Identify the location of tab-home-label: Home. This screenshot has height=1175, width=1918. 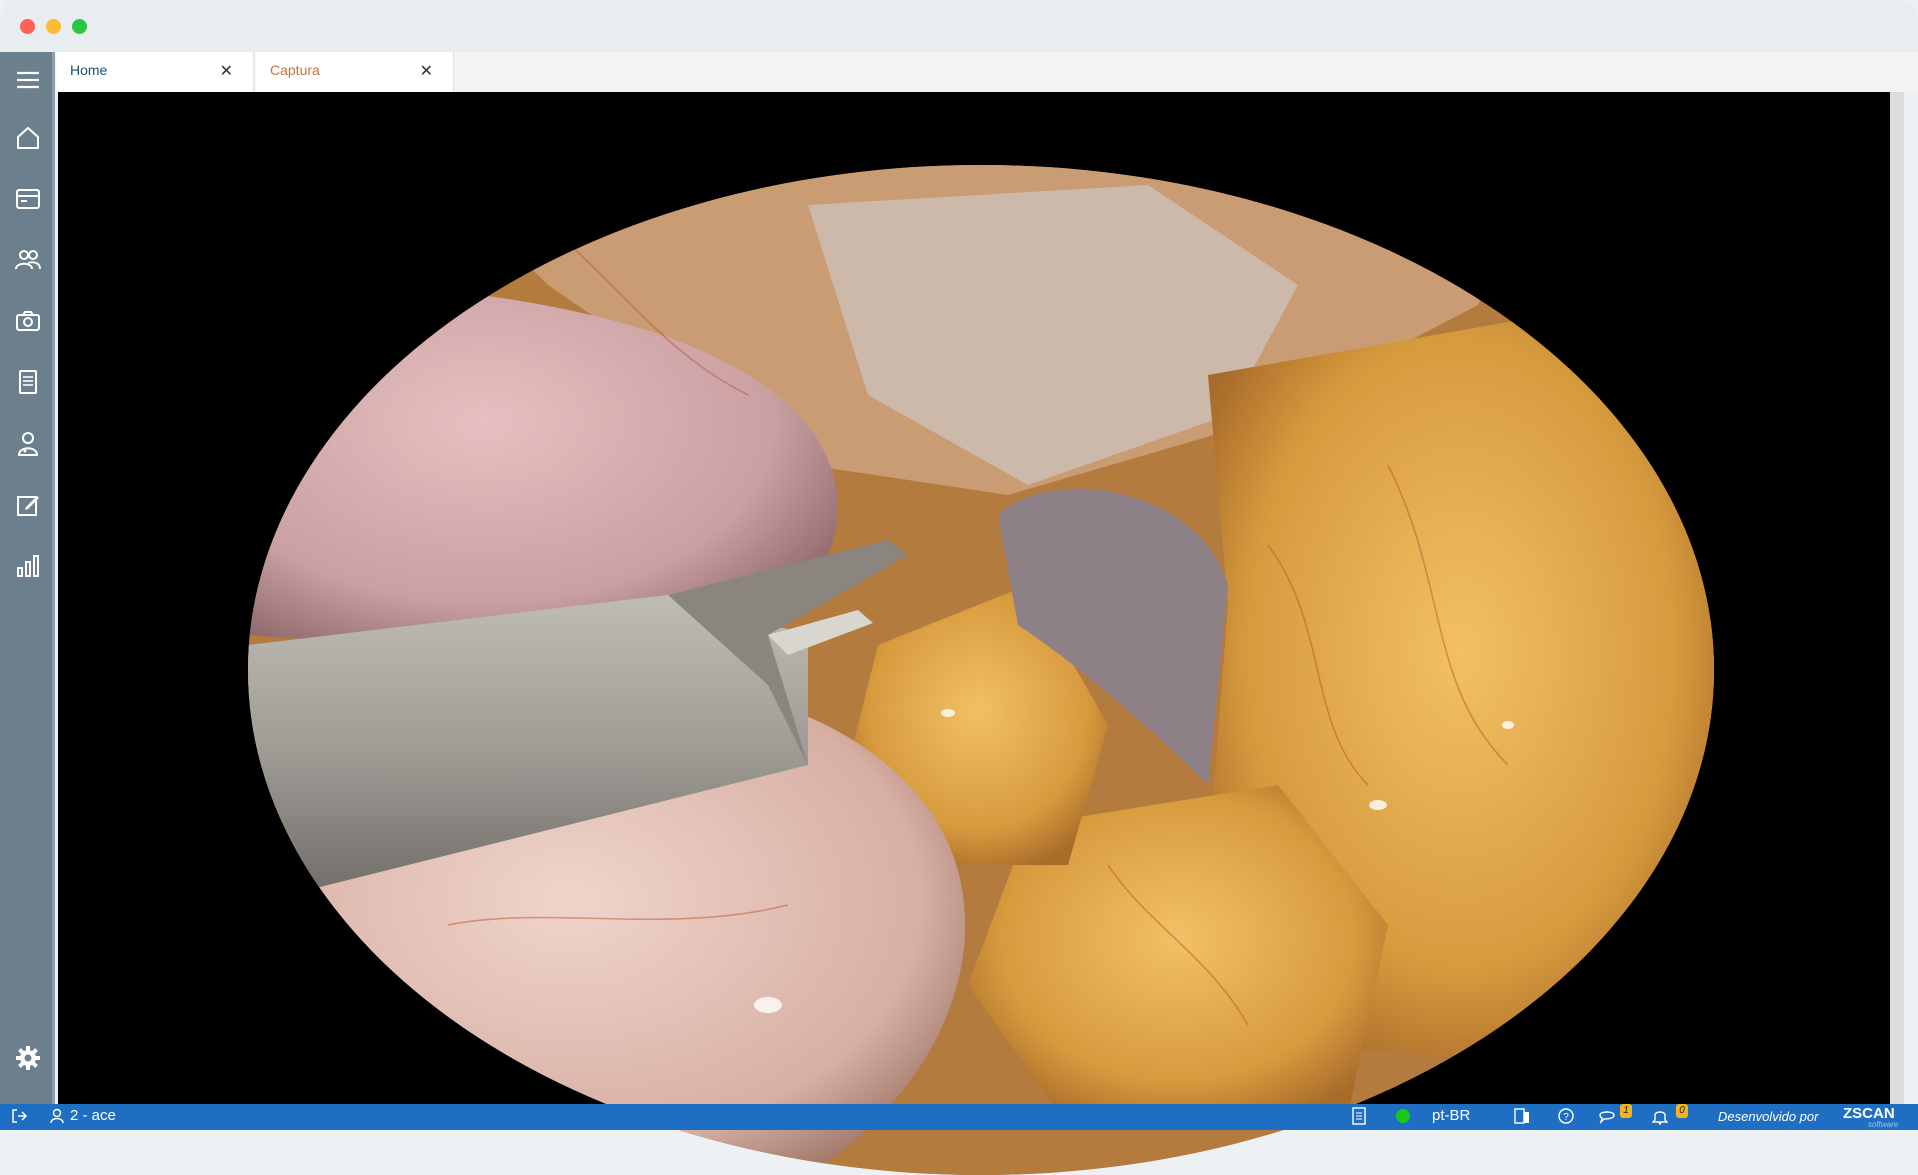
(89, 70).